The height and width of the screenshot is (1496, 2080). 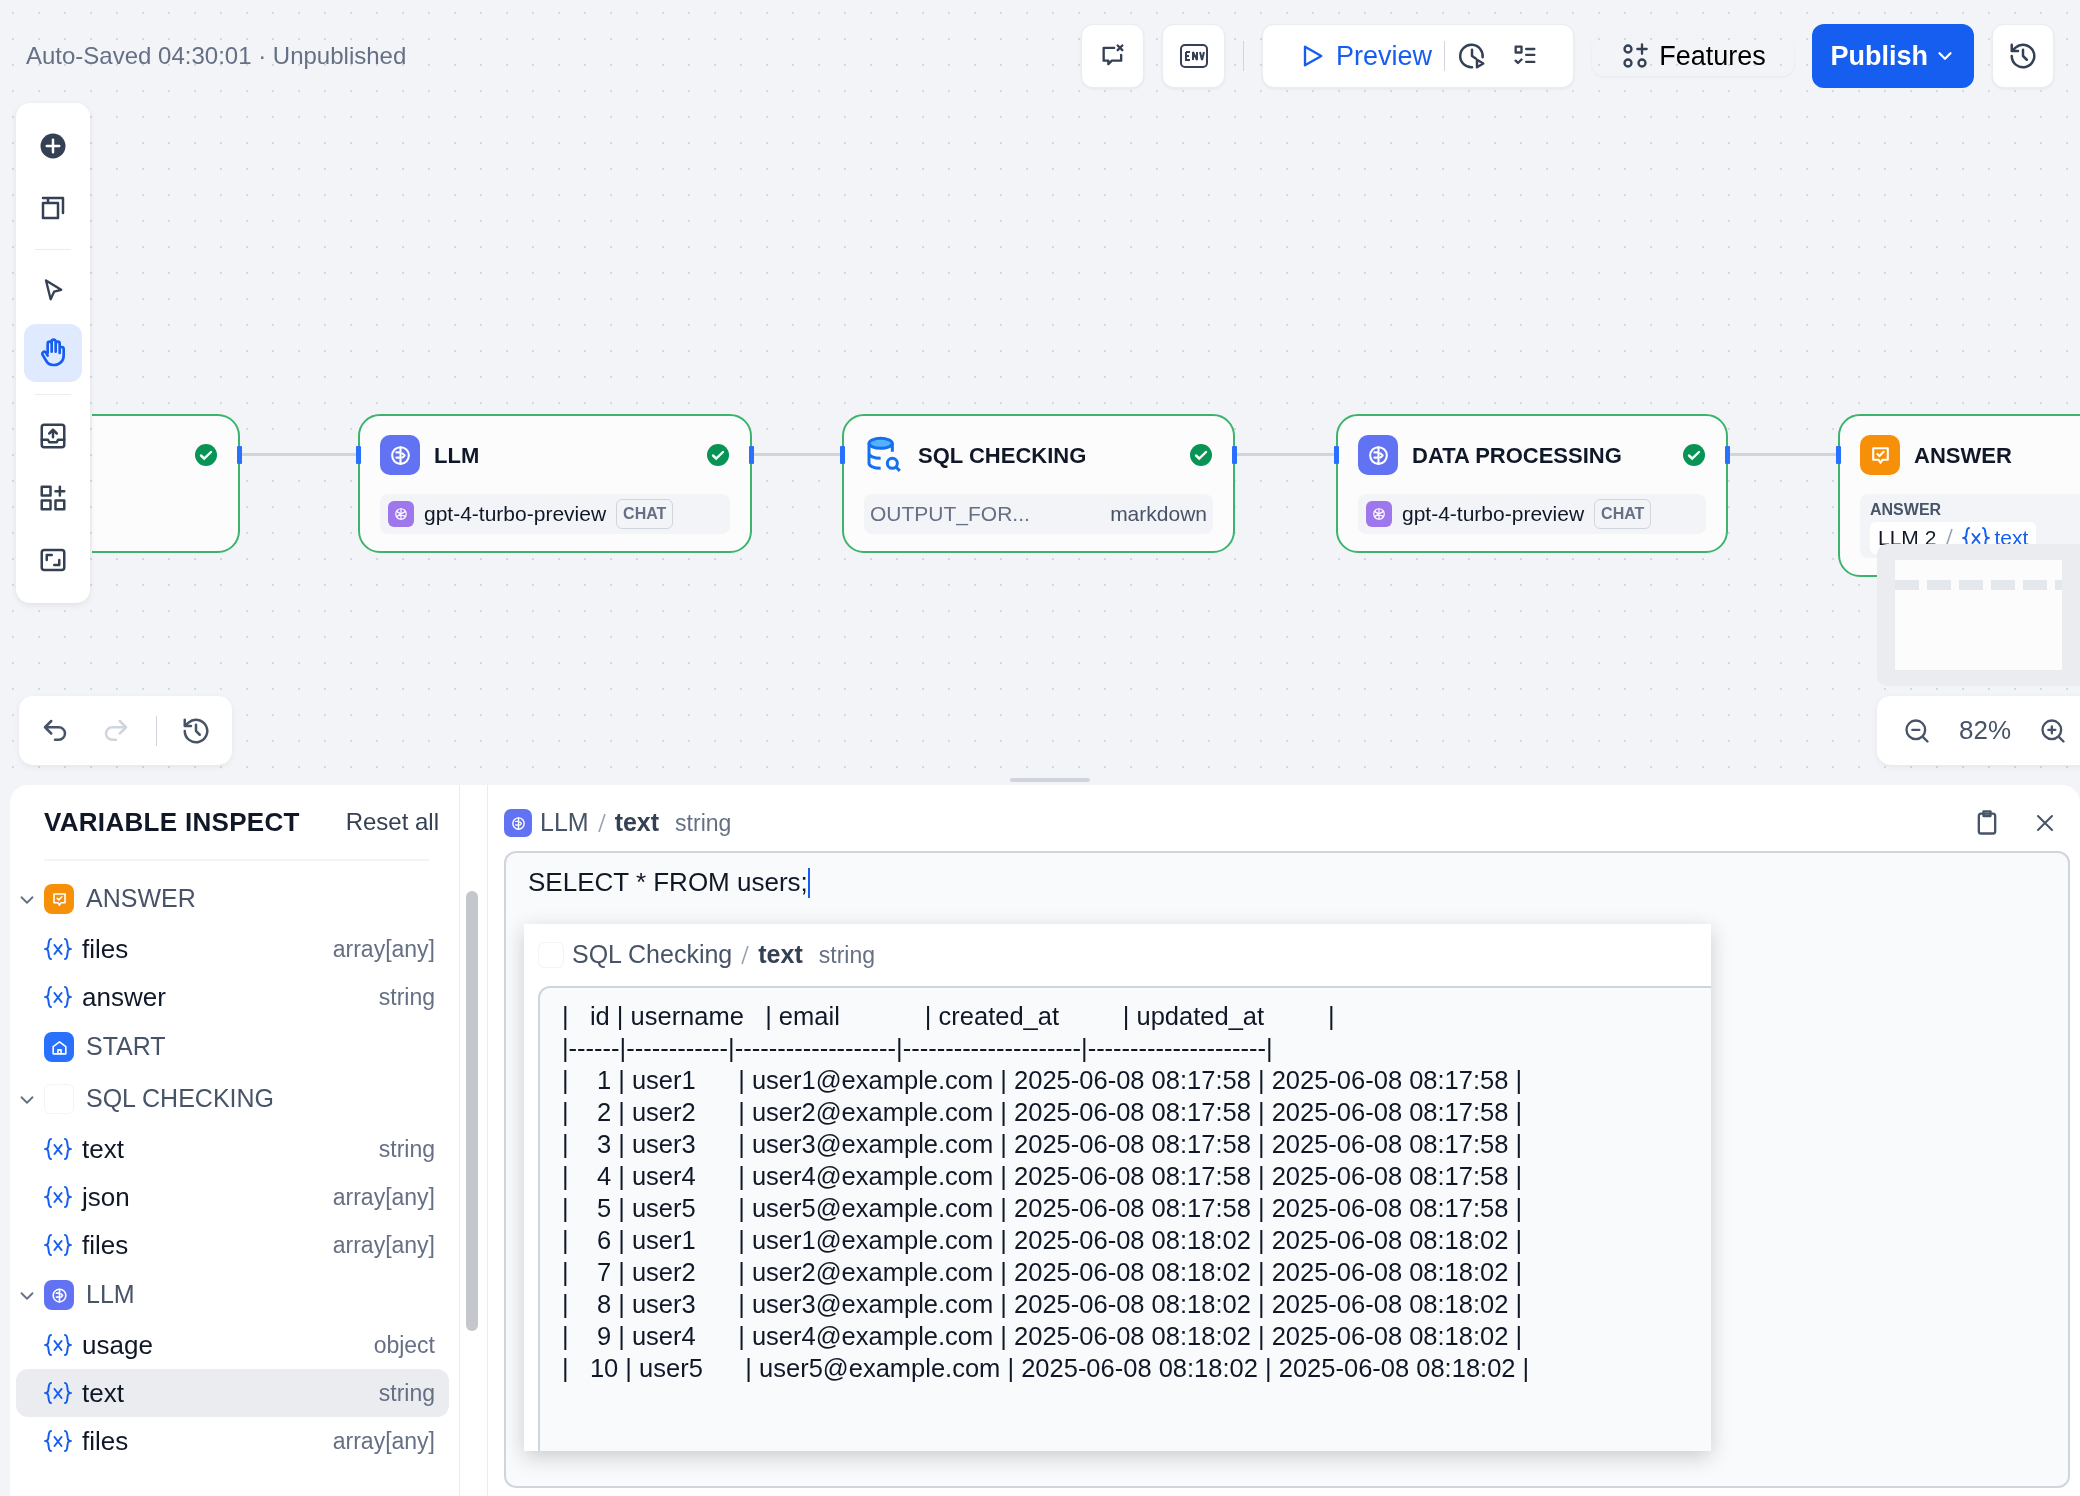 I want to click on output-line: | 10 | user5 | user5@example.com | 2025-06-08 08:18:02 | 2025-06-08 08:18:02 |, so click(x=1046, y=1368).